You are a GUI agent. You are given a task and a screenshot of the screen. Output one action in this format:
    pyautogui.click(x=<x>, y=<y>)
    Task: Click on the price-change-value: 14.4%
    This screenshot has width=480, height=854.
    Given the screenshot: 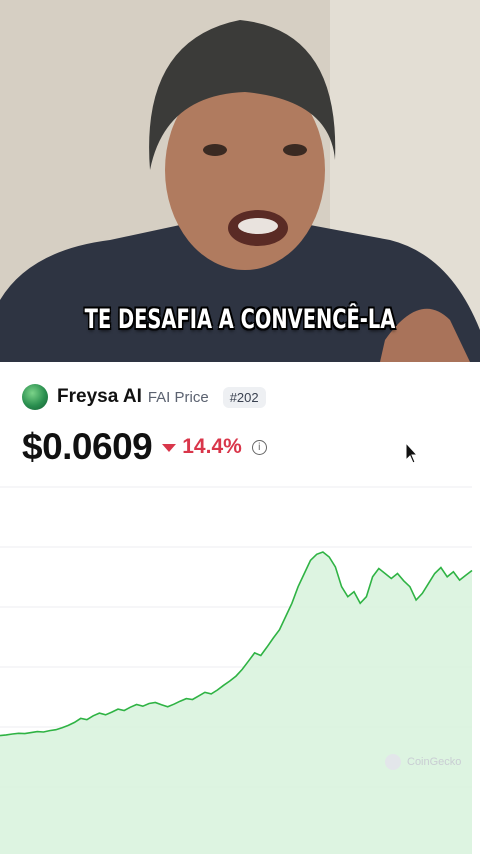 What is the action you would take?
    pyautogui.click(x=212, y=446)
    